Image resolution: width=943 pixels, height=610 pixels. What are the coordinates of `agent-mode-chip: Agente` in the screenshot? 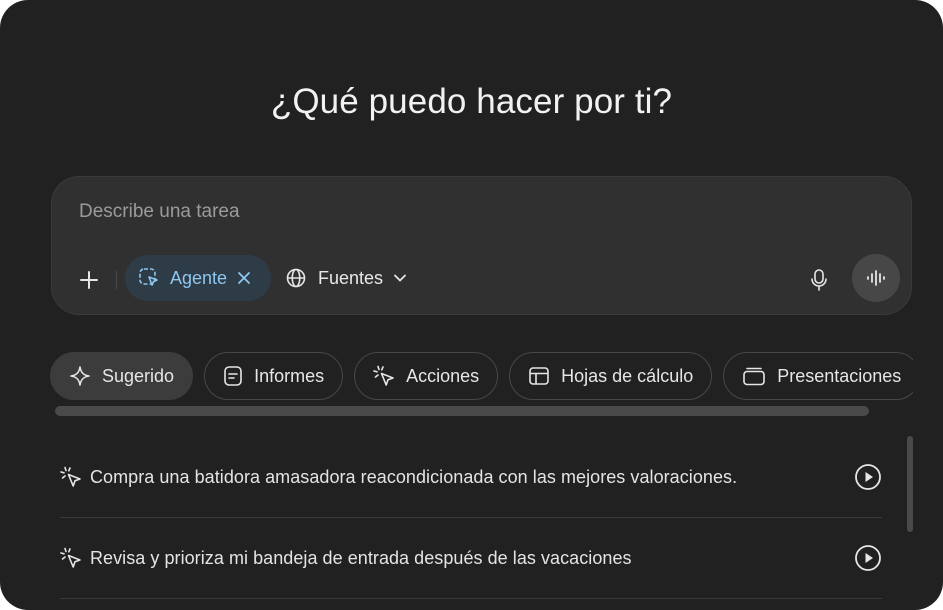 It's located at (198, 278).